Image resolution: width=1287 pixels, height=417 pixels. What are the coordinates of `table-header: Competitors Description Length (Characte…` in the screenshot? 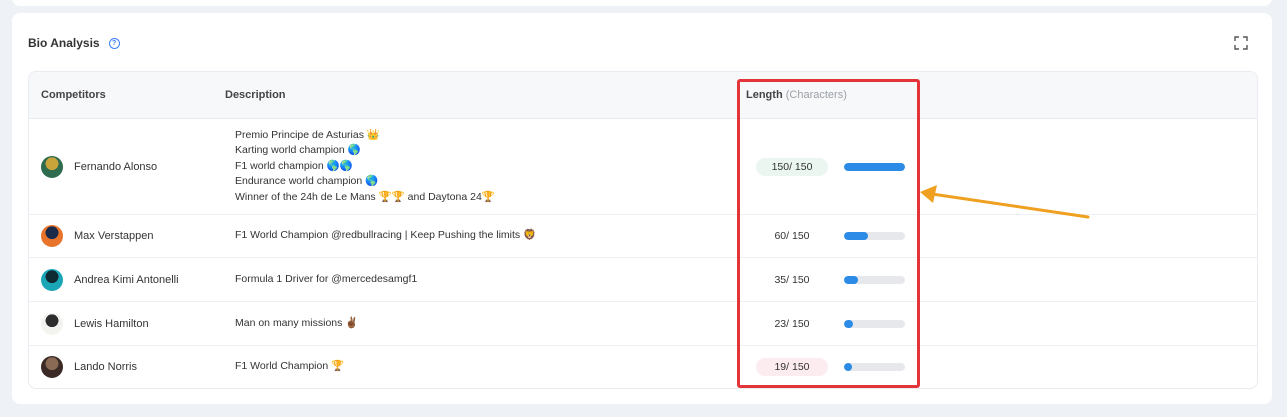 It's located at (643, 95).